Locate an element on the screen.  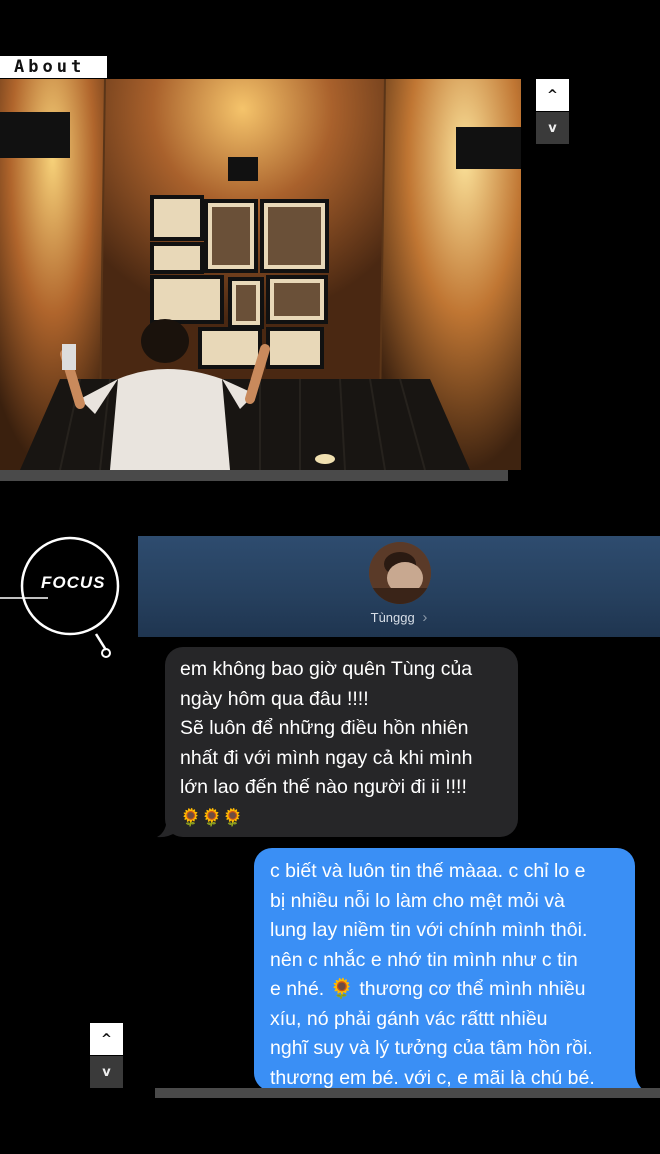
chat-scrollbar is located at coordinates (407, 1093).